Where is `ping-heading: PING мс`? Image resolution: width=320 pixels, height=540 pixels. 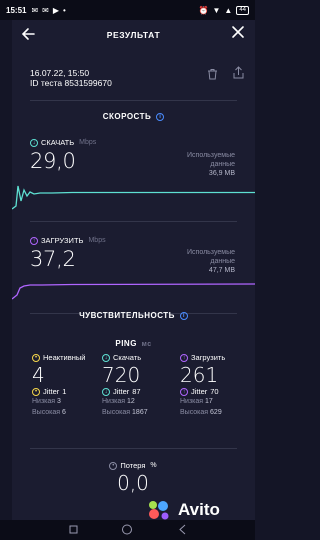
ping-heading: PING мс is located at coordinates (133, 343).